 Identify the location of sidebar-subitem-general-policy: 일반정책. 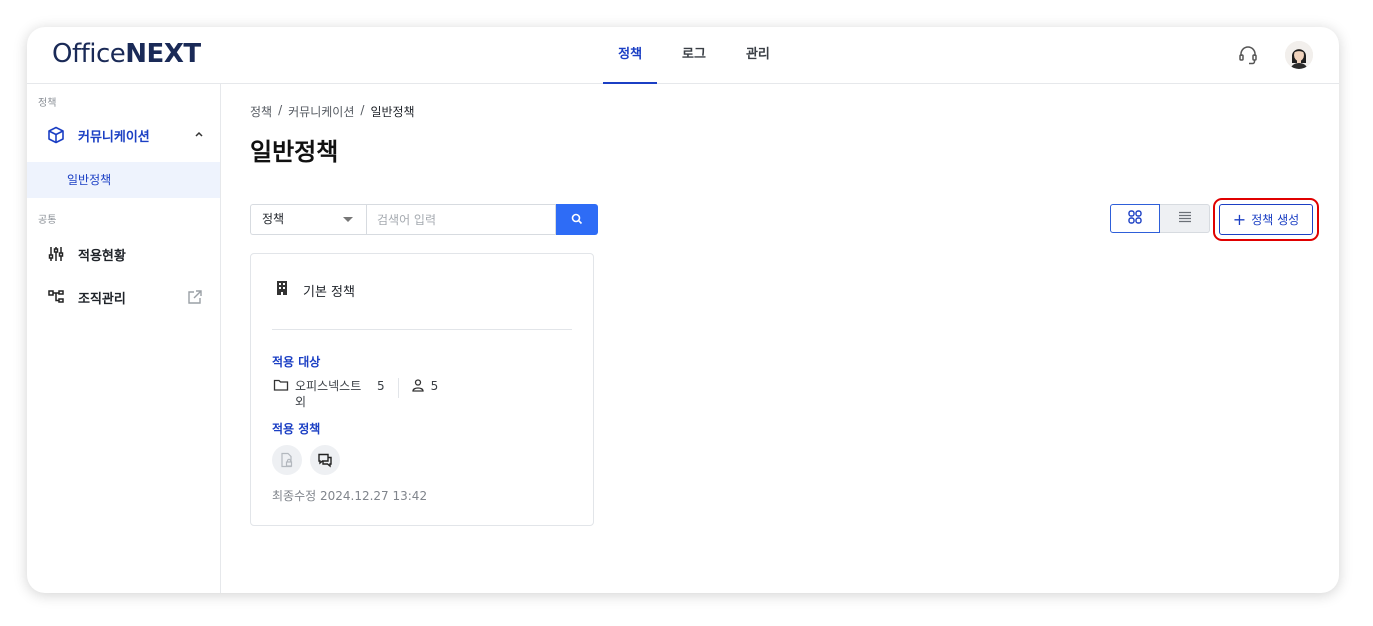
(123, 180).